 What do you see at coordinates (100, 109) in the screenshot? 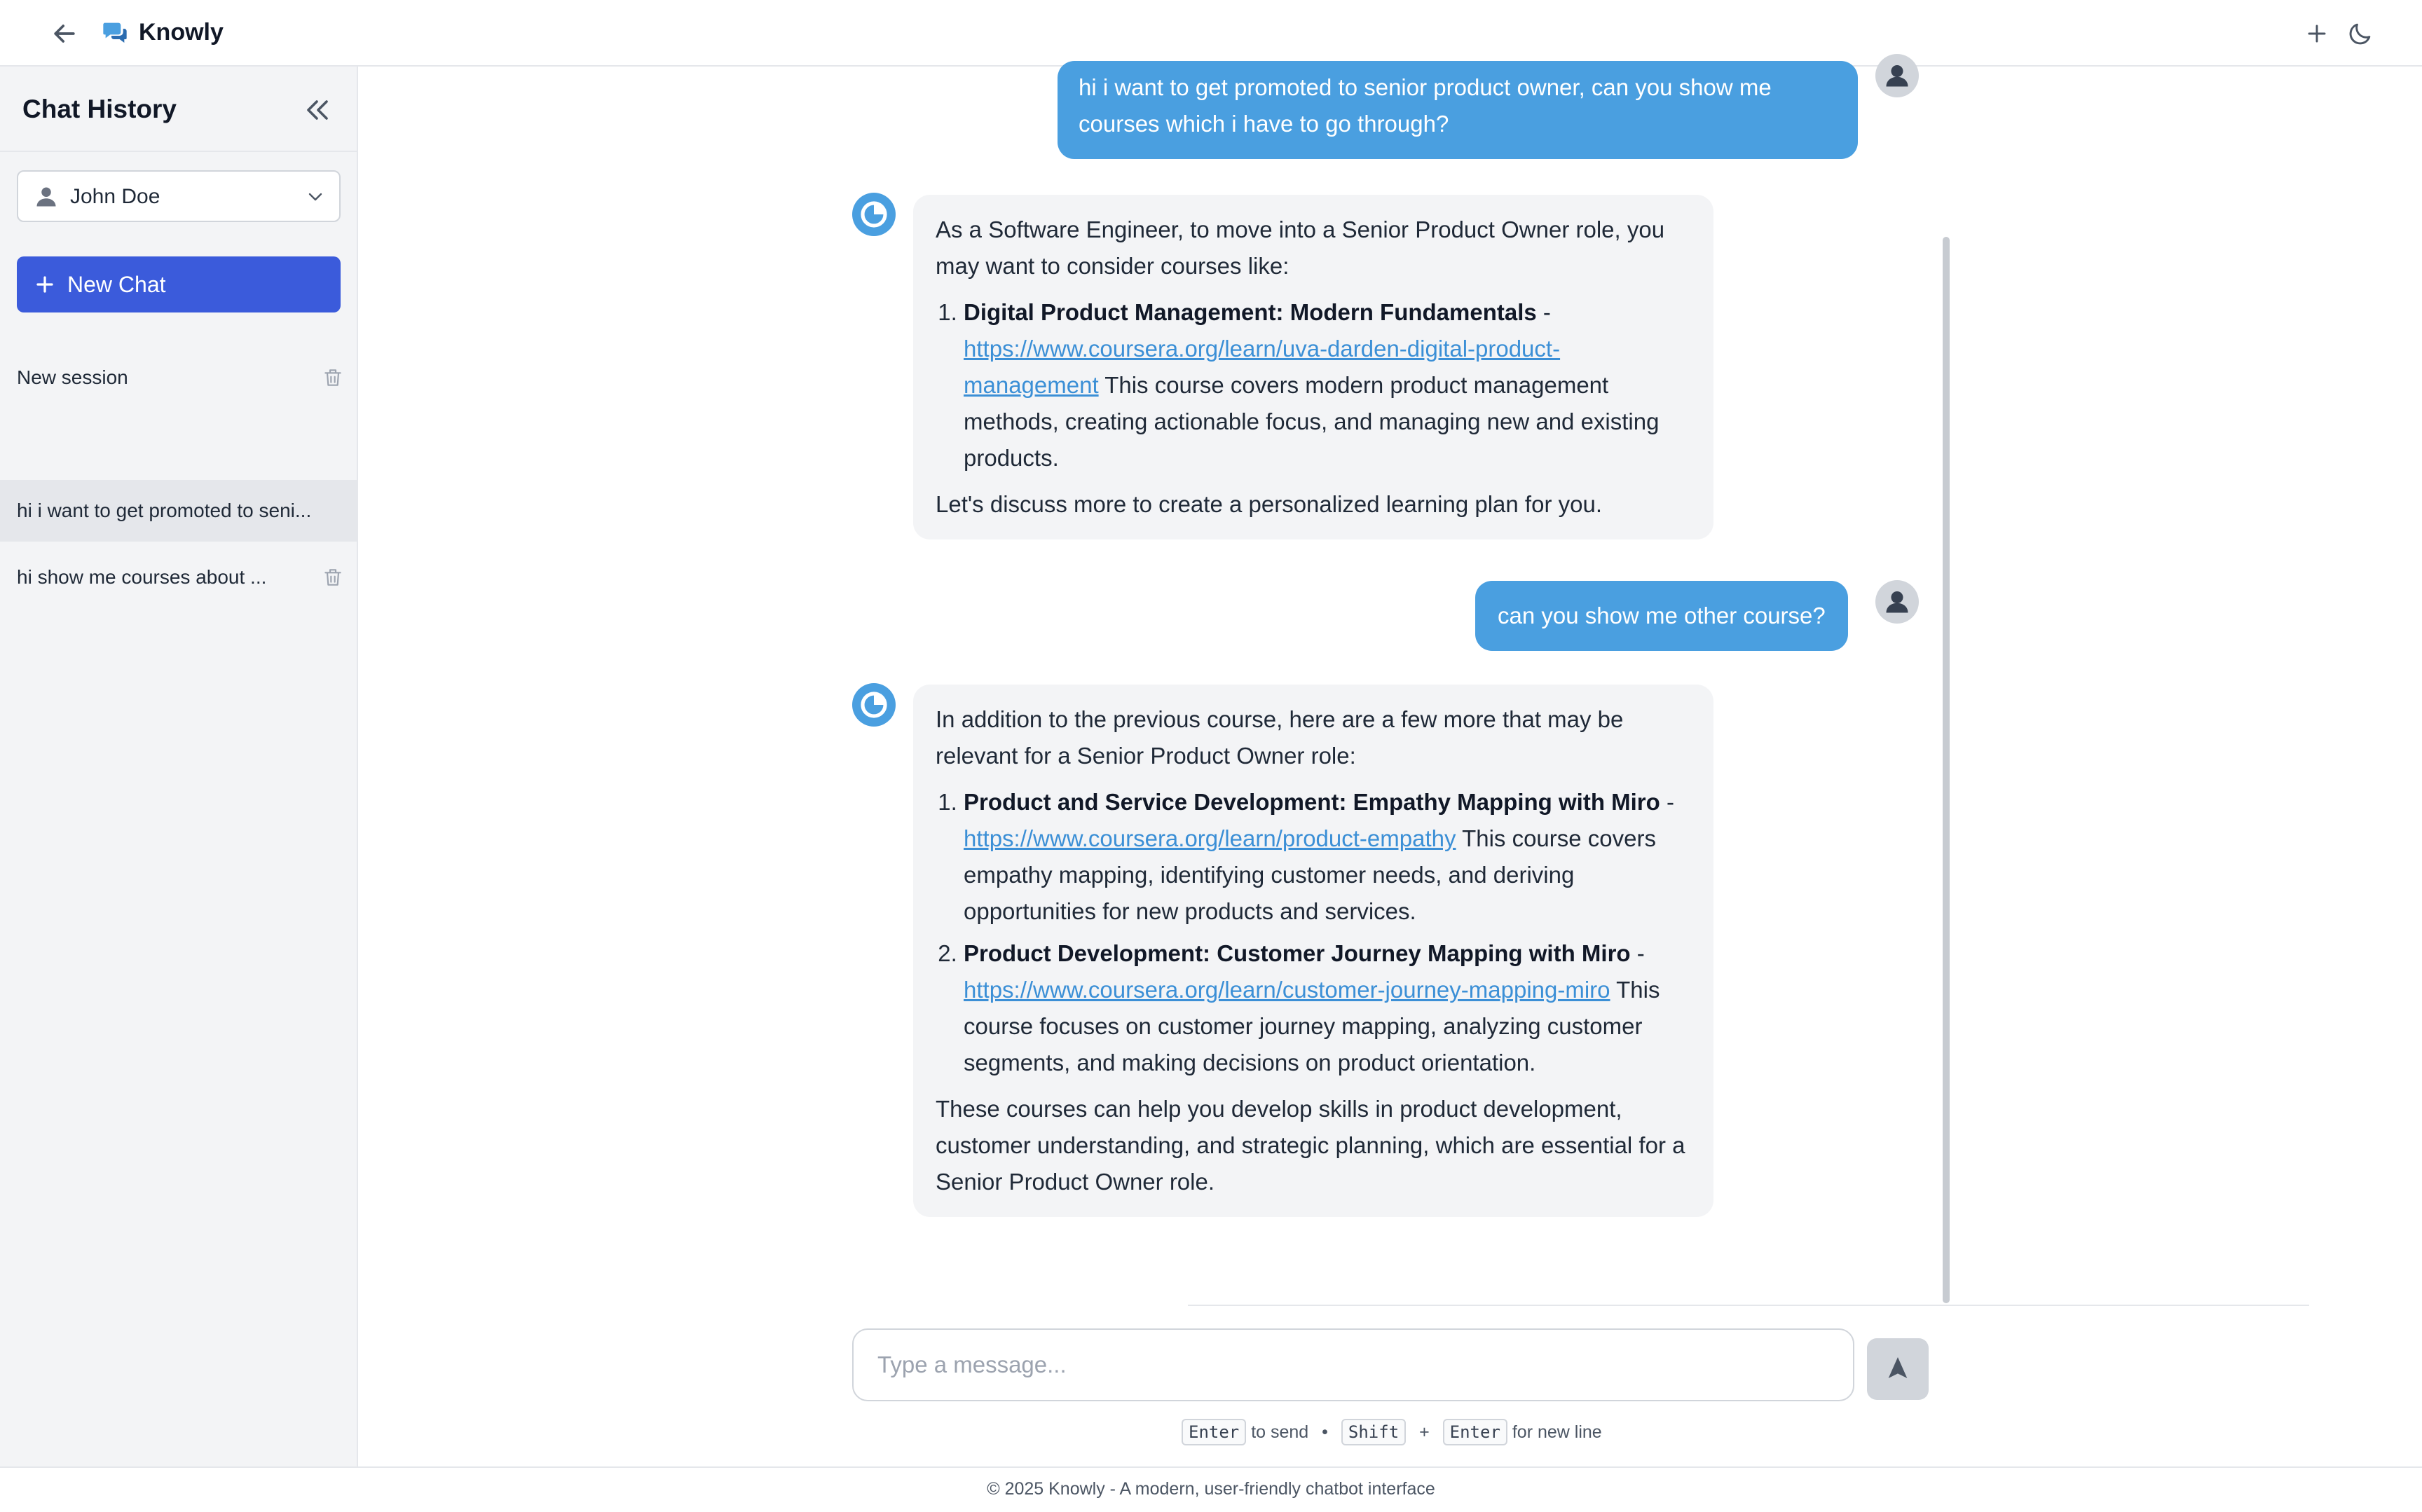
I see `sidebar-title: Chat History` at bounding box center [100, 109].